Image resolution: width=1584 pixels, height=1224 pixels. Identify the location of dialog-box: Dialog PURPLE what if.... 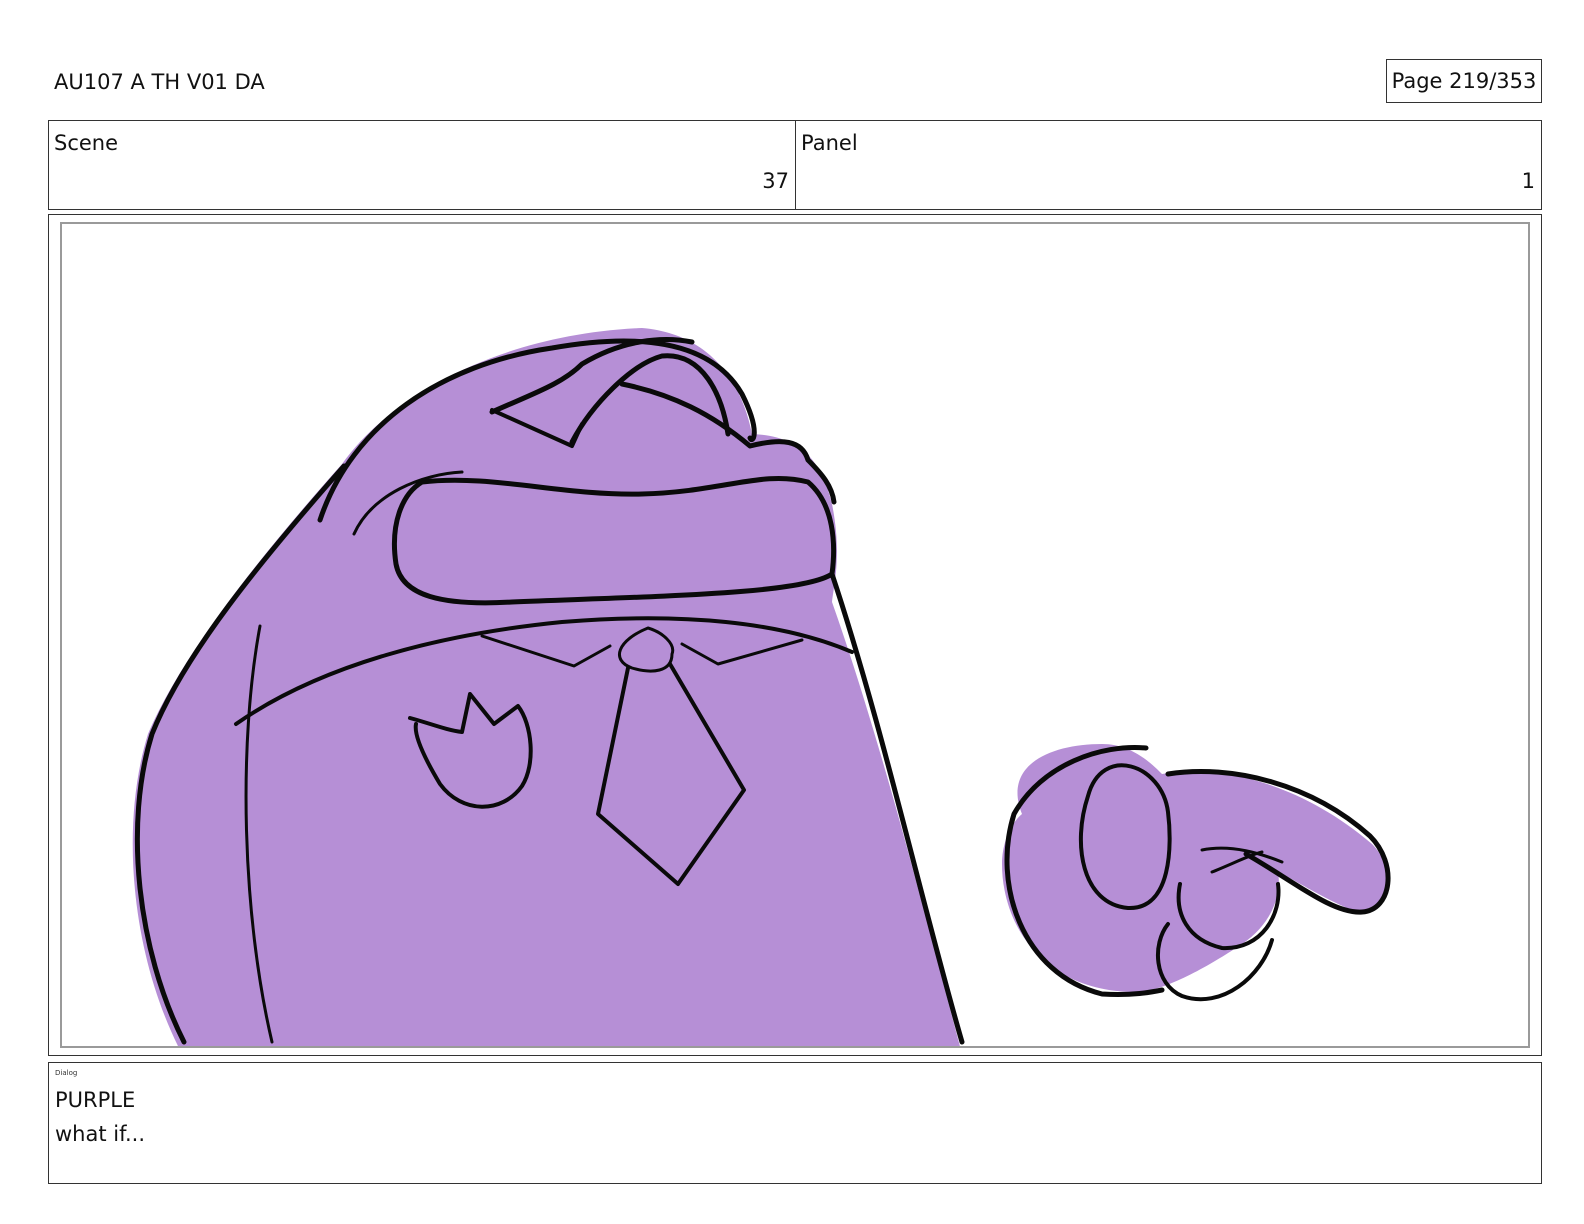
(795, 1123).